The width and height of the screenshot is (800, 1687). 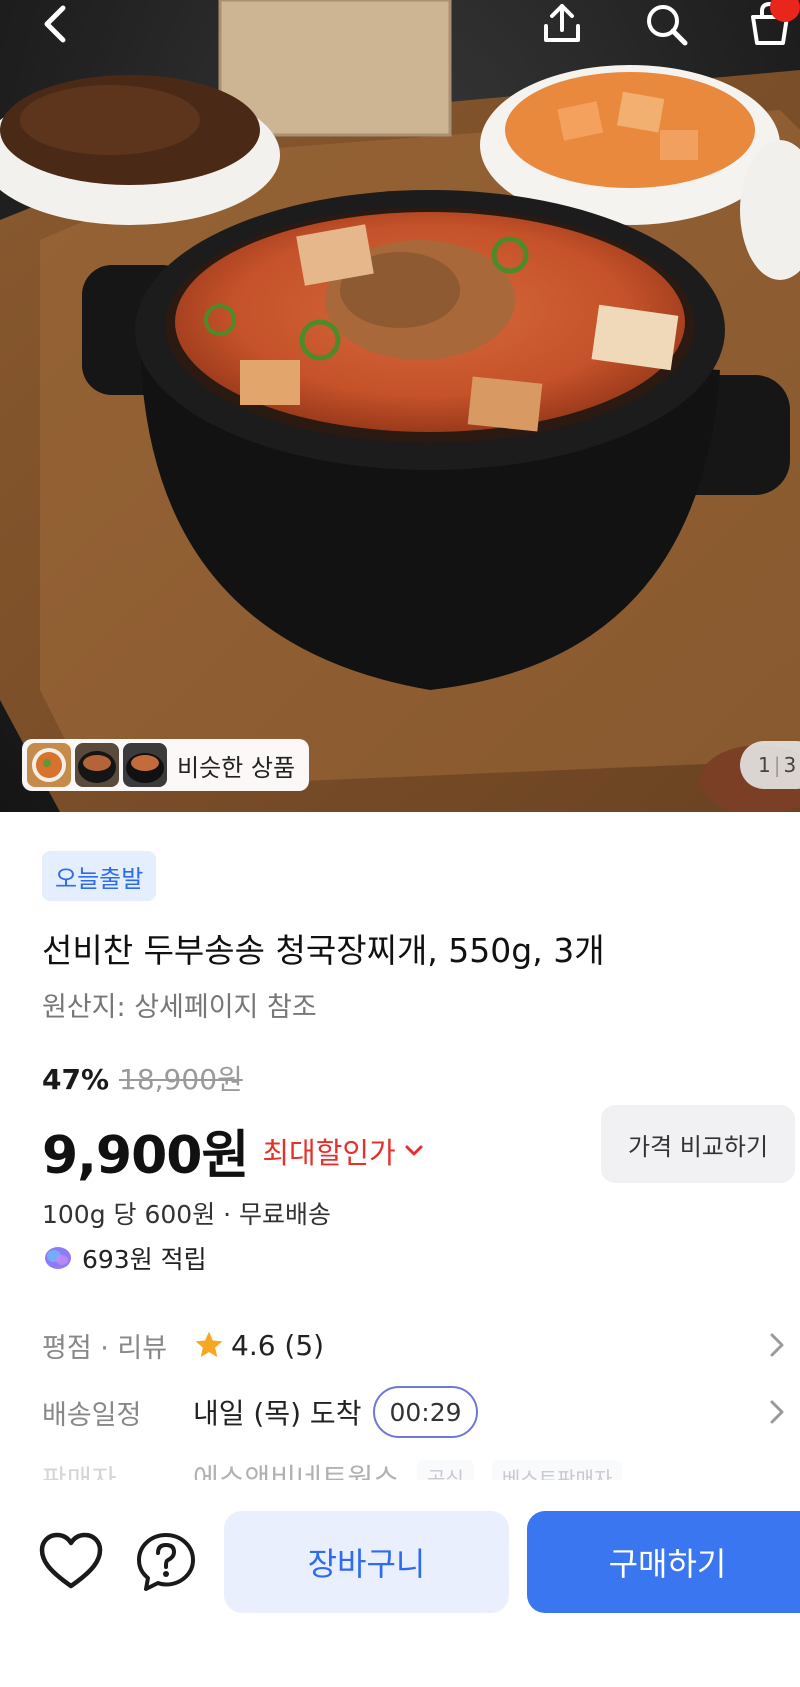 What do you see at coordinates (562, 24) in the screenshot?
I see `share-icon` at bounding box center [562, 24].